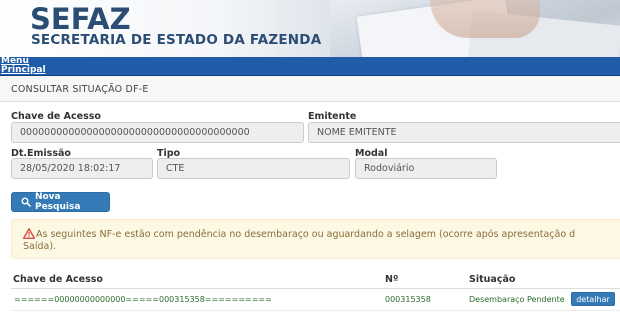  I want to click on nova-pesquisa-label: Nova Pesquisa, so click(57, 202).